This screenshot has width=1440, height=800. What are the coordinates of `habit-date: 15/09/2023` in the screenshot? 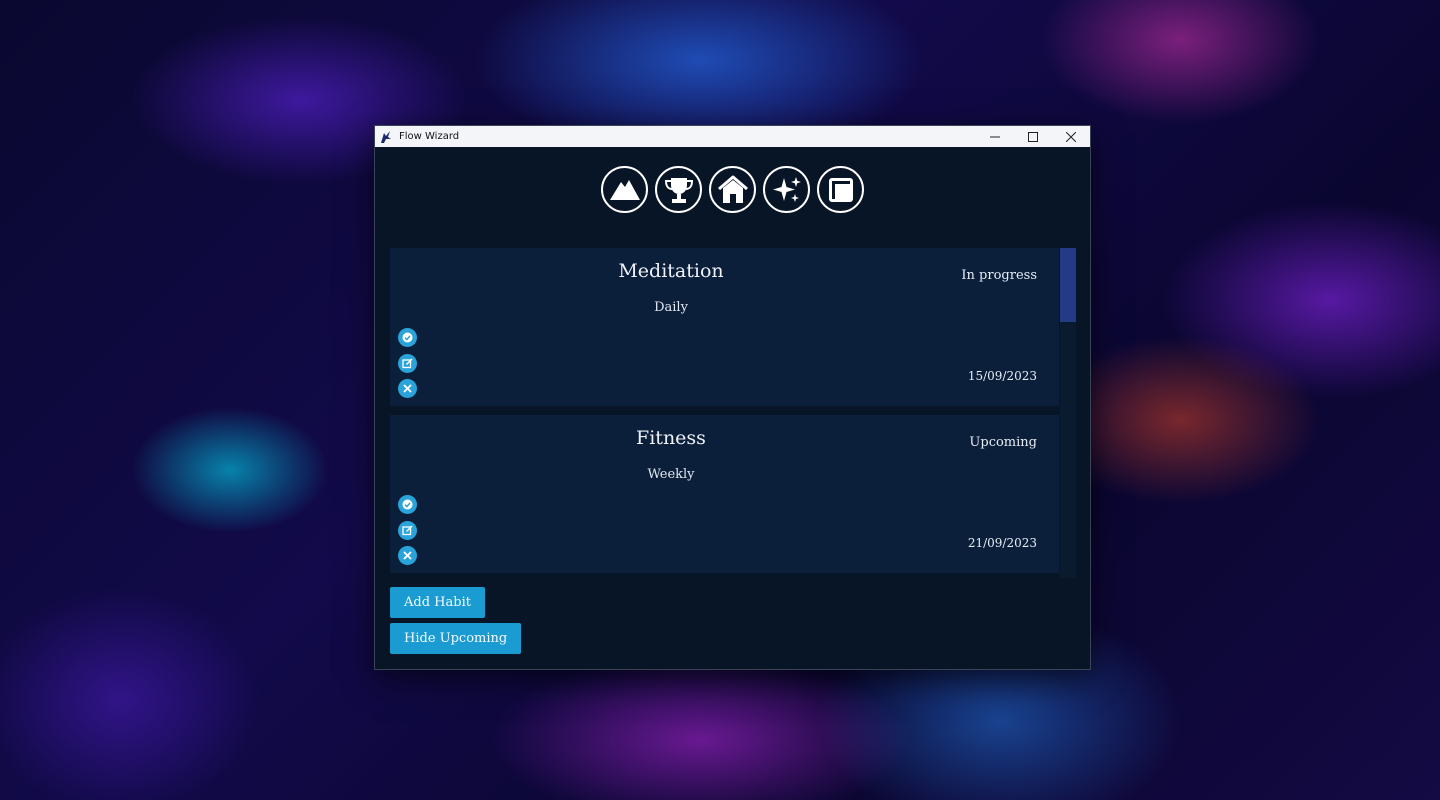 It's located at (1002, 376).